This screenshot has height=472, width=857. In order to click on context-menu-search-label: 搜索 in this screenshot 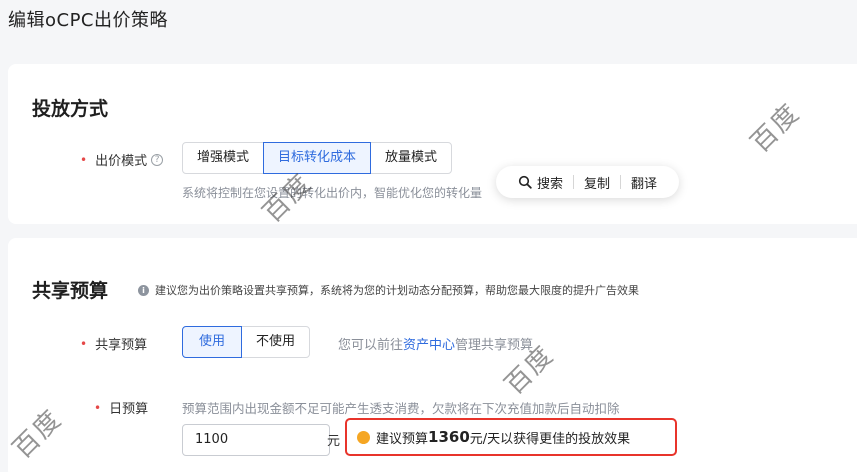, I will do `click(550, 184)`.